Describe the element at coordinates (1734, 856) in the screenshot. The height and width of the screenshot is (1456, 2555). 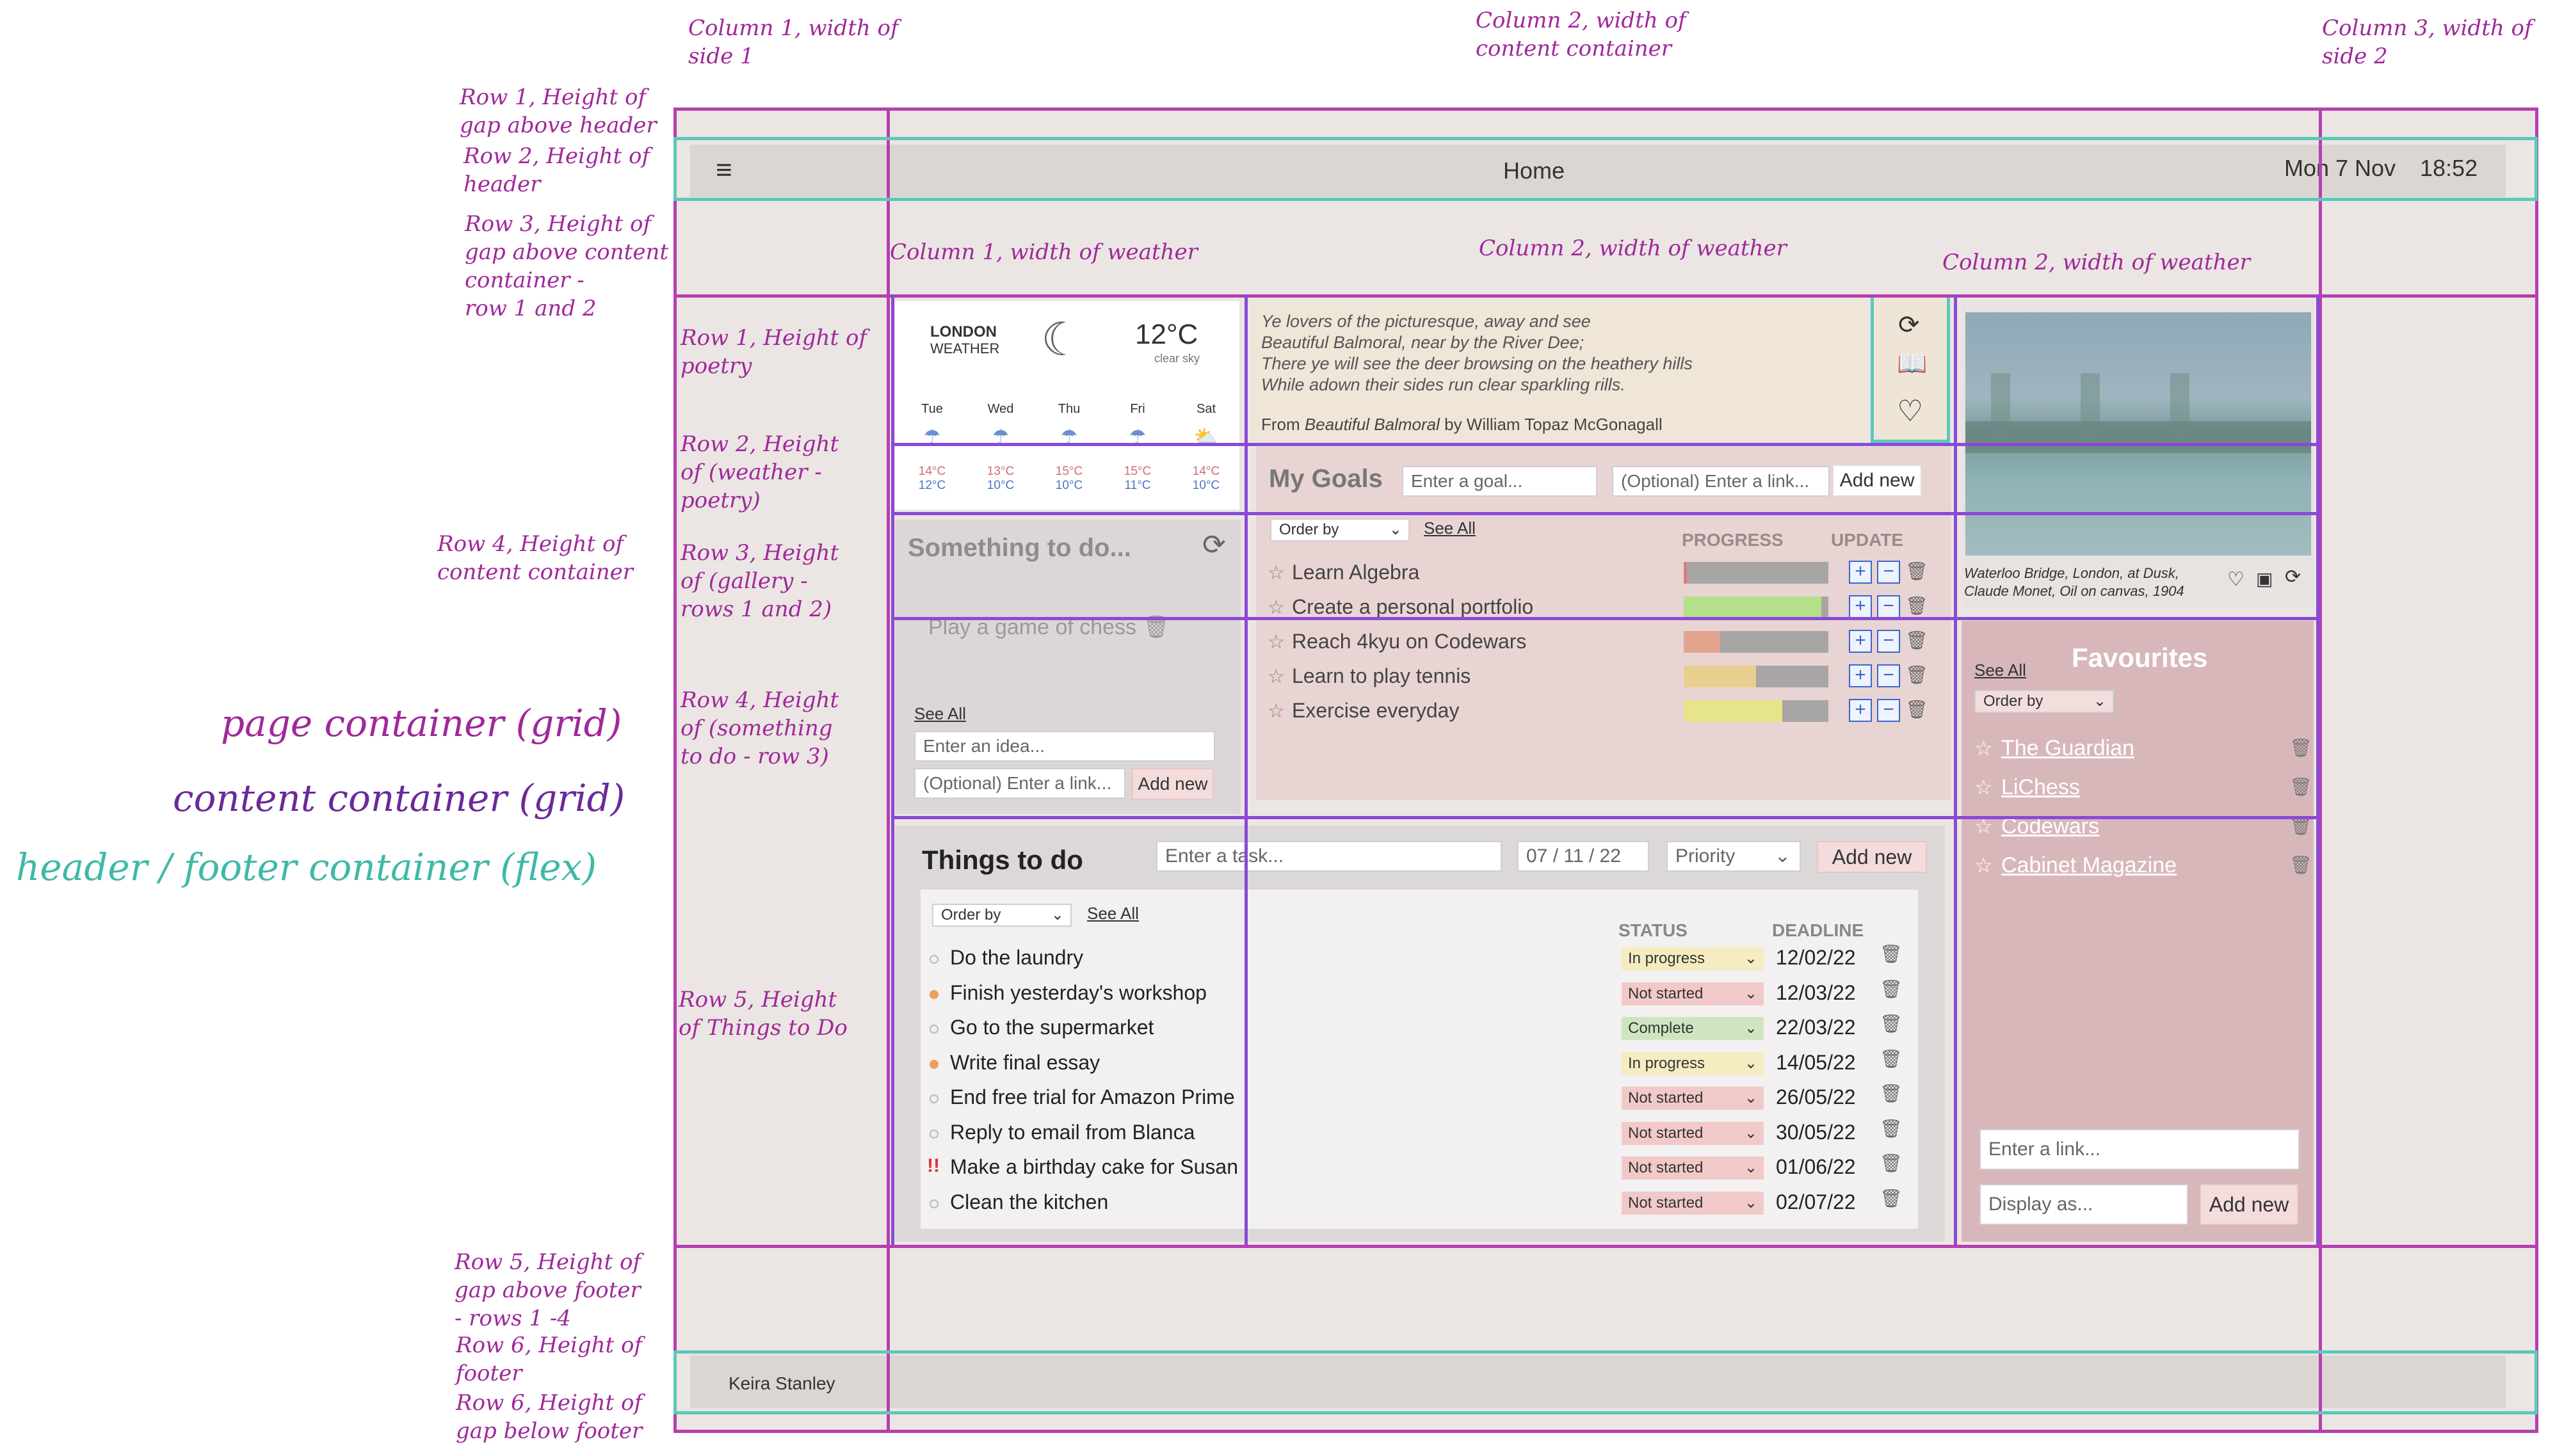
I see `priority-select: Priority ⌄` at that location.